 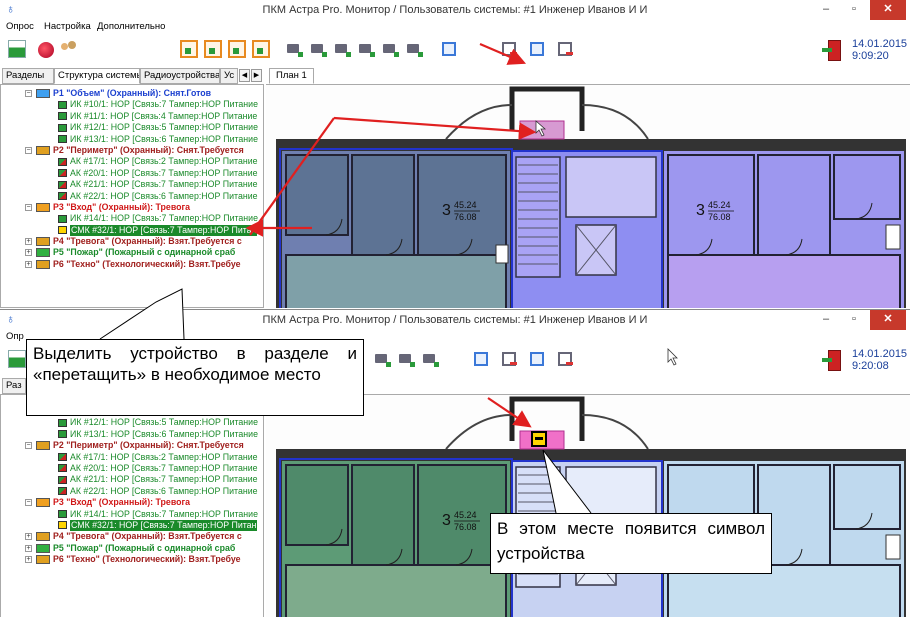 I want to click on add-partition-icon, so click(x=189, y=49).